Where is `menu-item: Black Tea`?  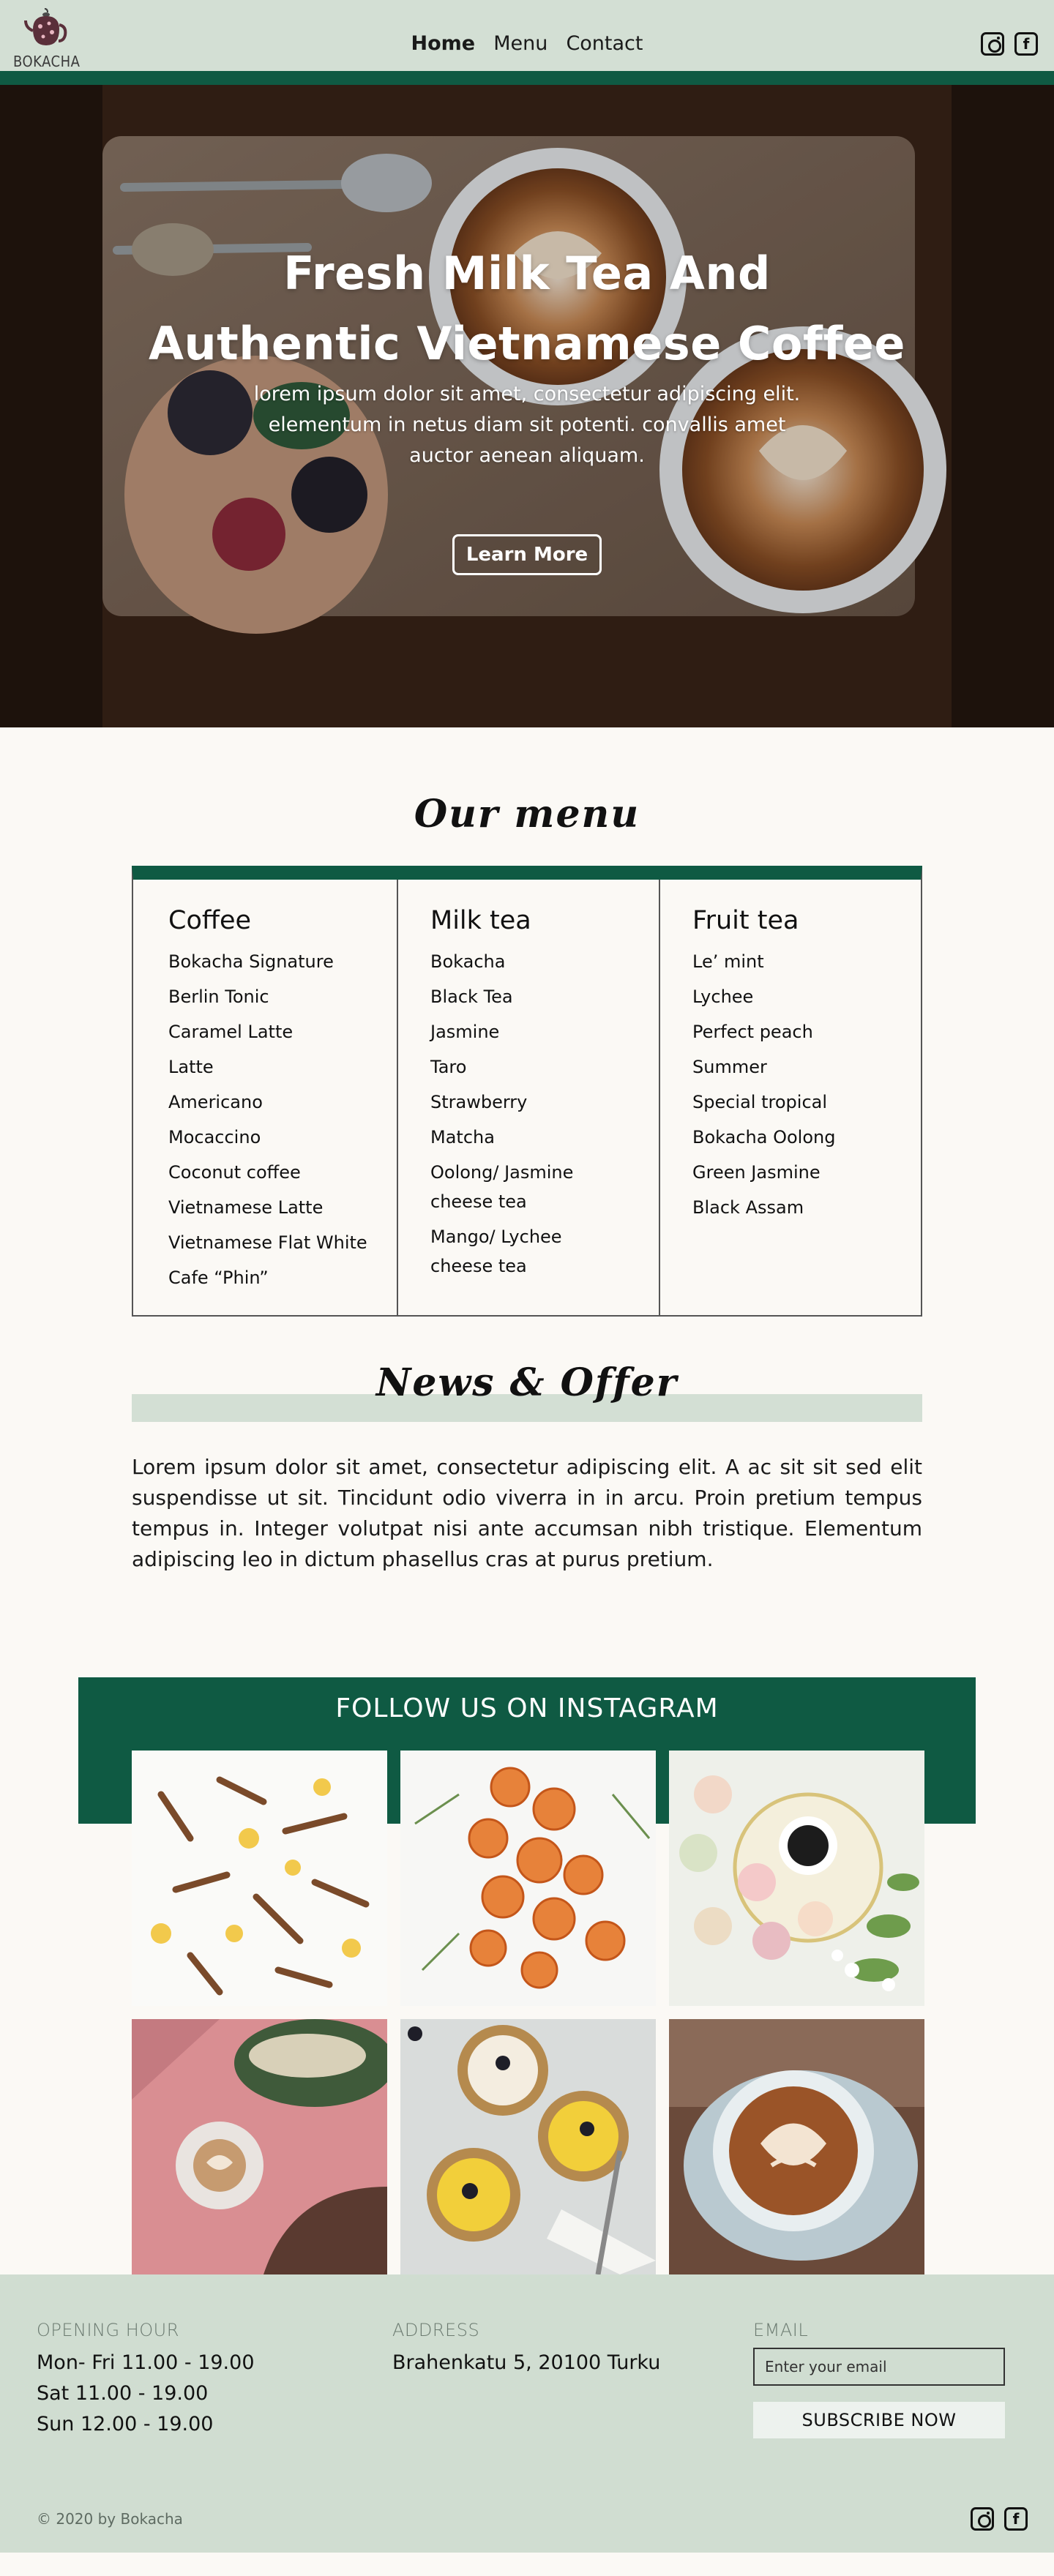
menu-item: Black Tea is located at coordinates (471, 996).